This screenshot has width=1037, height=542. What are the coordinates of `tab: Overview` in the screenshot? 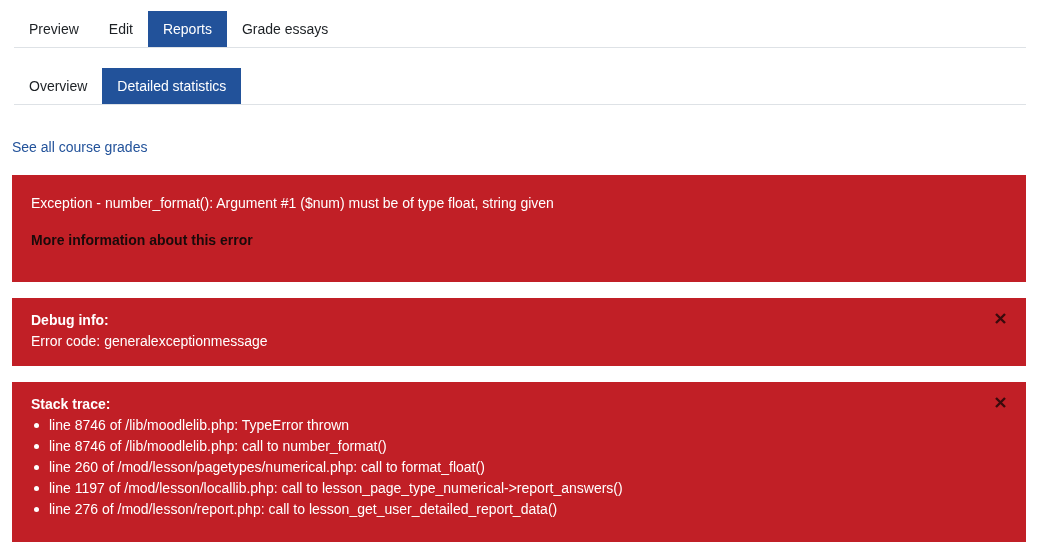 It's located at (58, 86).